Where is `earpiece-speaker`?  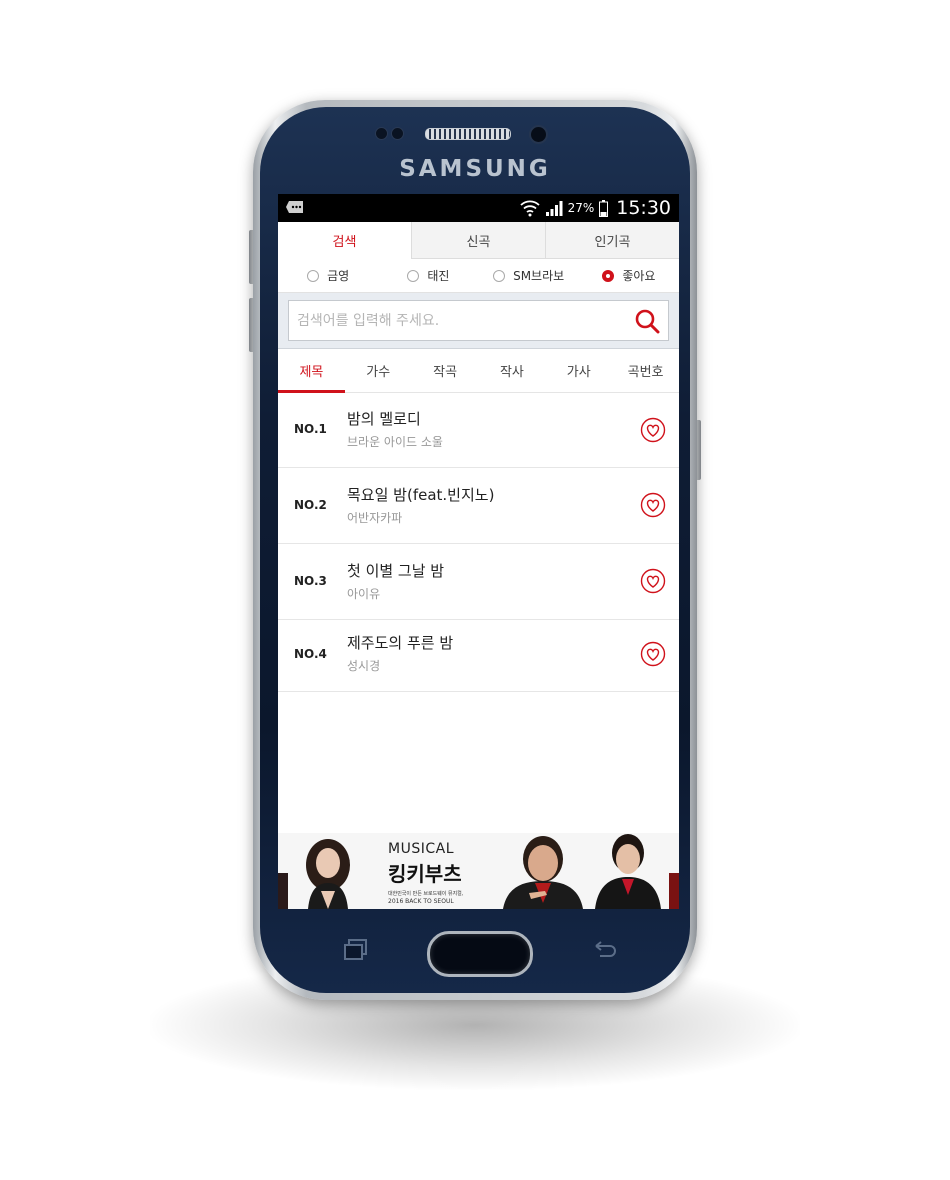 earpiece-speaker is located at coordinates (468, 134).